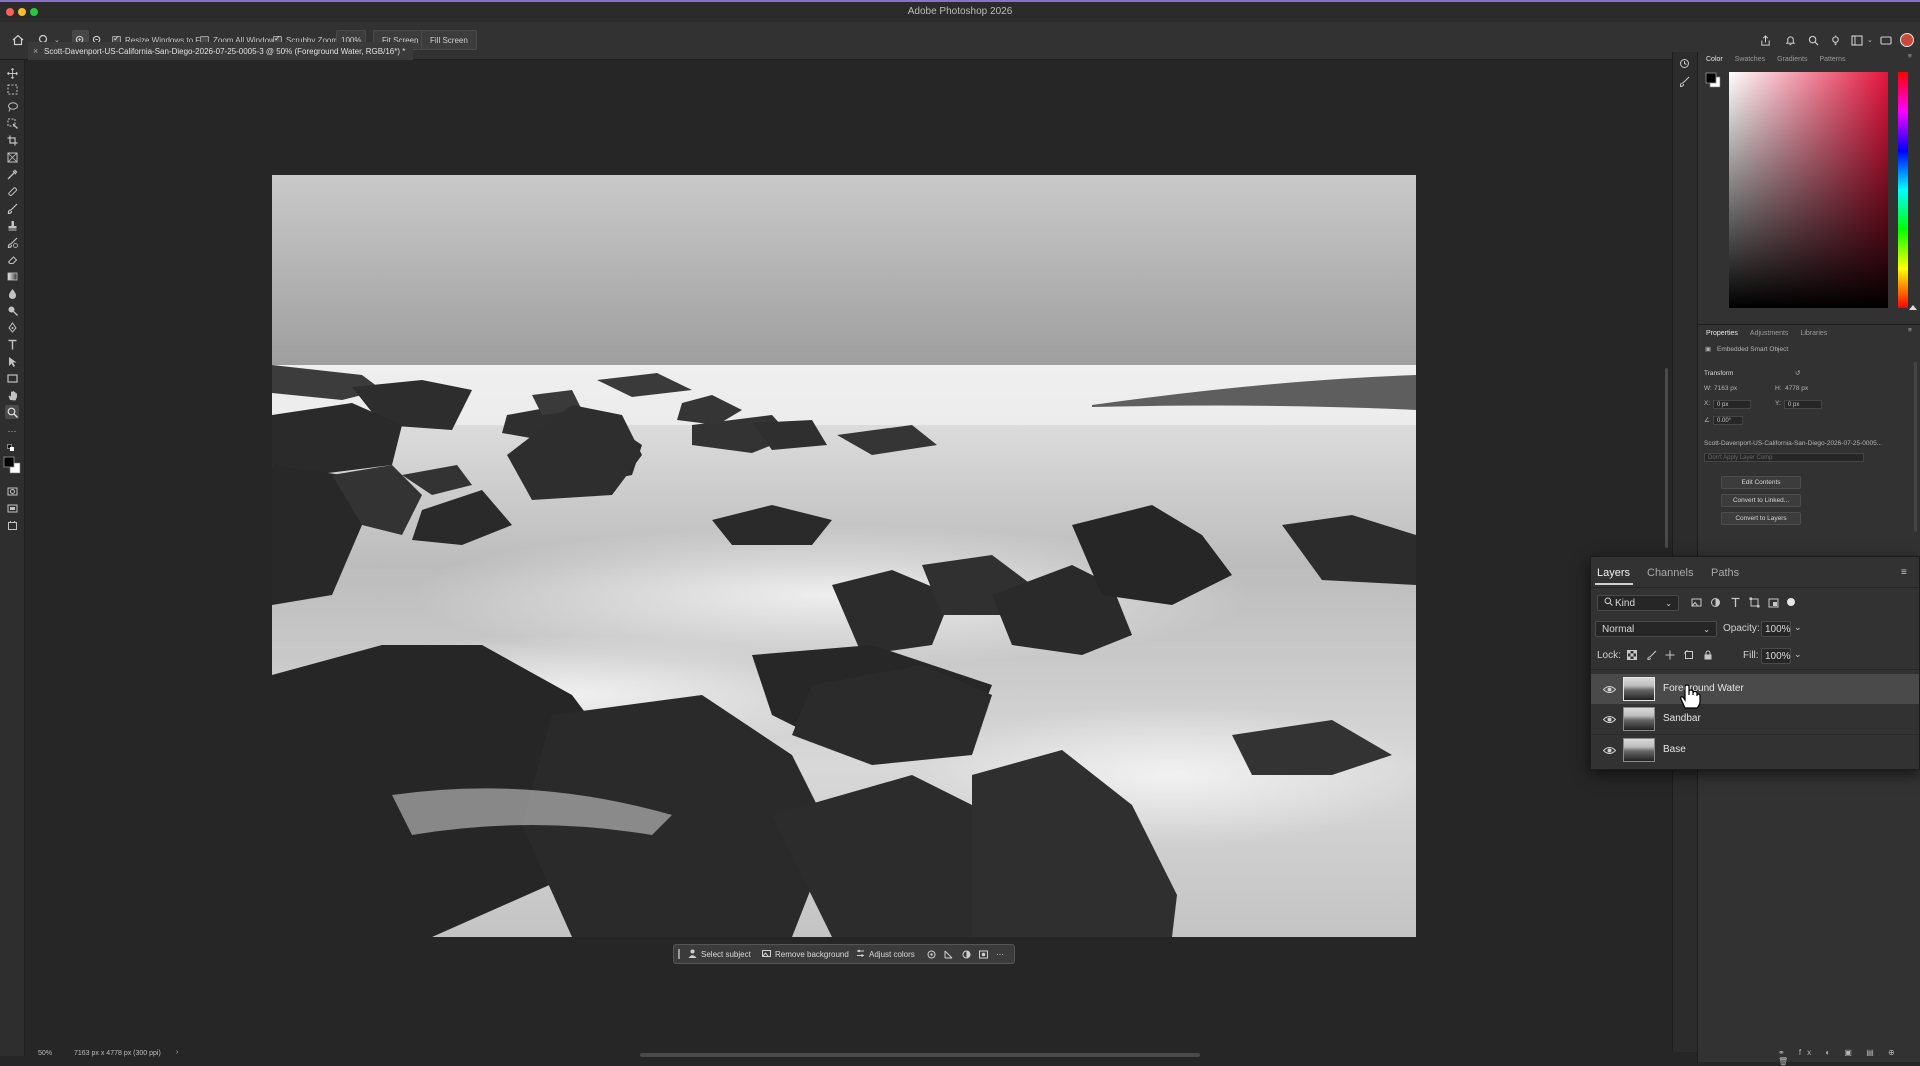  Describe the element at coordinates (1835, 40) in the screenshot. I see `discover-icon` at that location.